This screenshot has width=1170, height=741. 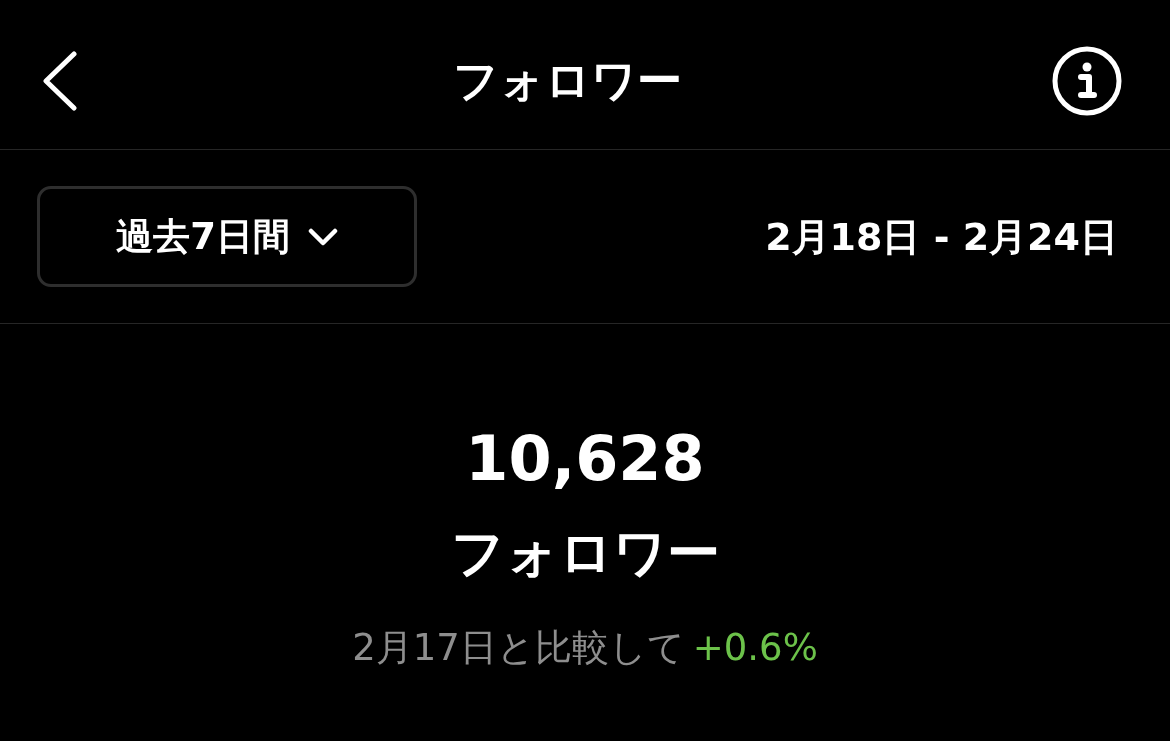 I want to click on info-icon, so click(x=1087, y=80).